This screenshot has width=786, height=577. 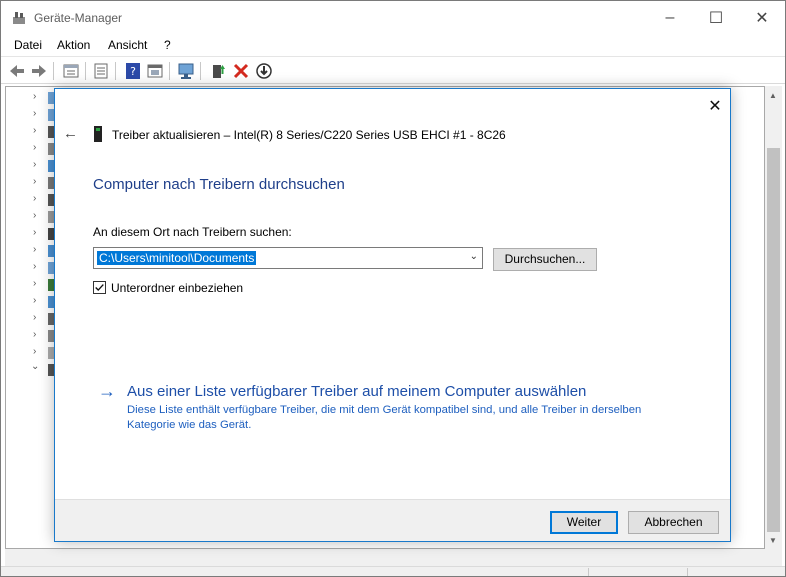 I want to click on monitor-icon, so click(x=186, y=71).